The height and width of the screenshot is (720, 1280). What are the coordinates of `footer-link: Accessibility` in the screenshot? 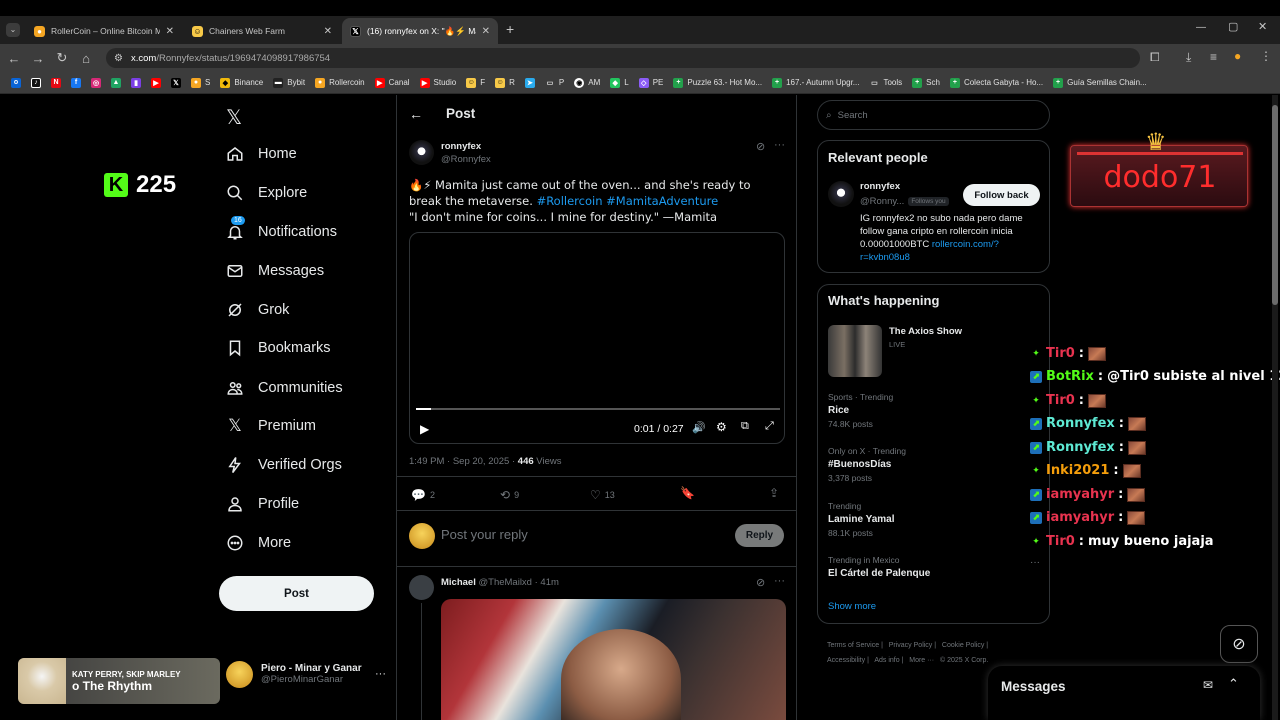 It's located at (846, 660).